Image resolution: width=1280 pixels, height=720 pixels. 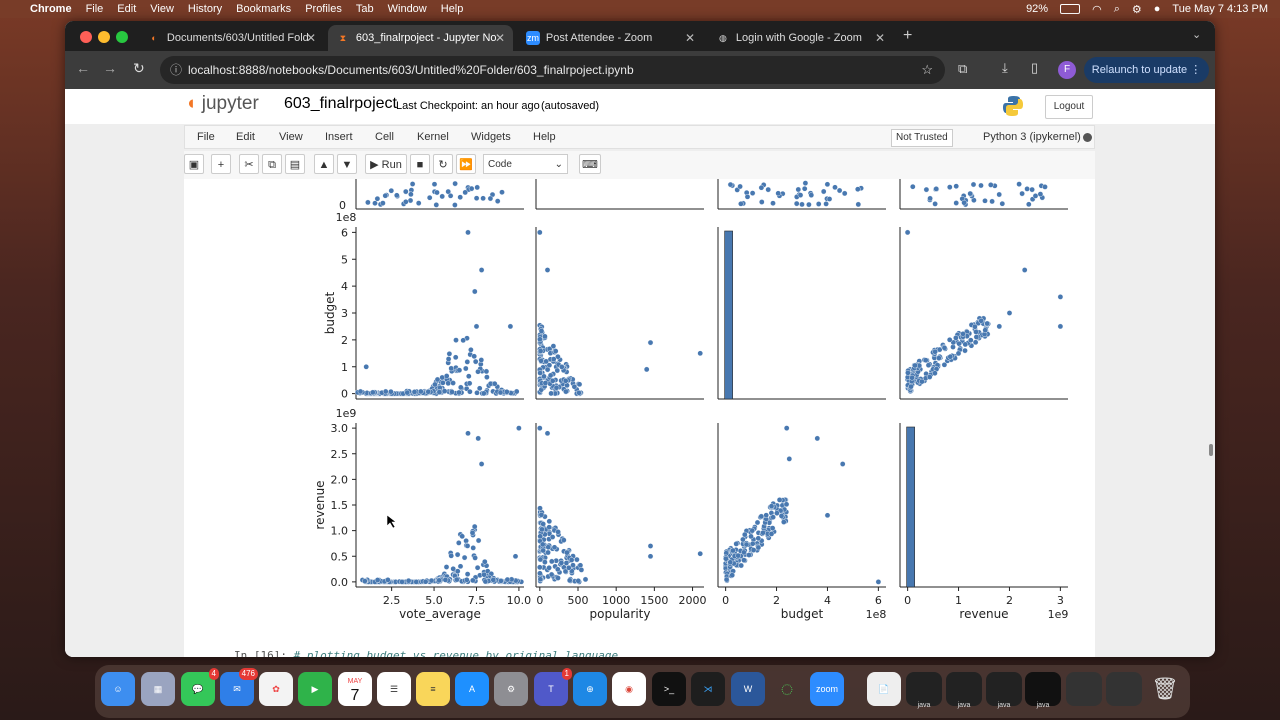 What do you see at coordinates (1165, 689) in the screenshot?
I see `trash-icon: 🗑` at bounding box center [1165, 689].